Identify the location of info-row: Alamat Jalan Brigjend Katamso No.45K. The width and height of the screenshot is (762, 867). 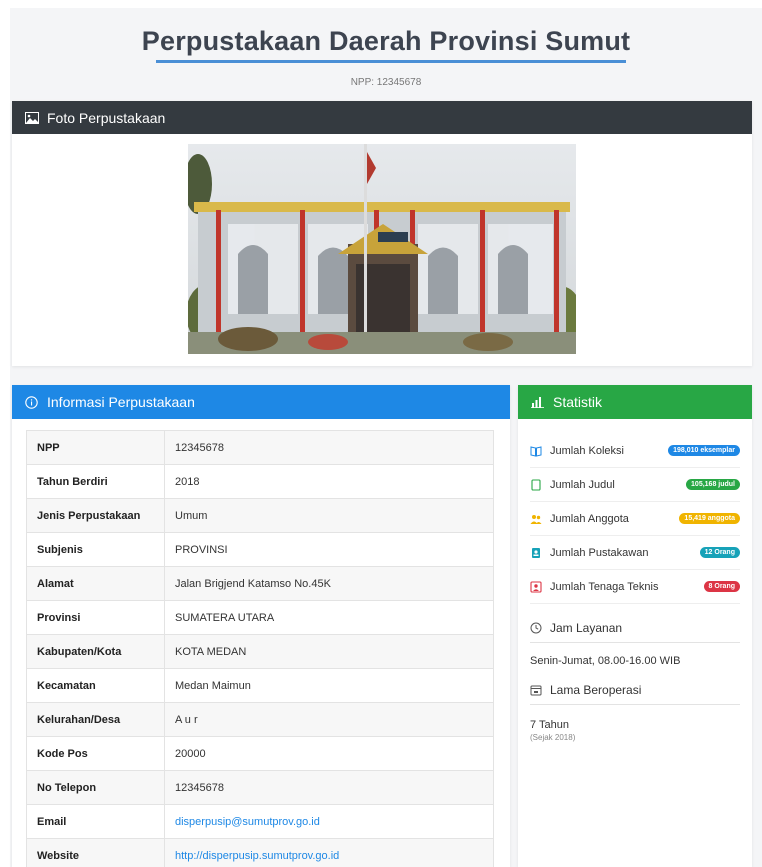
(260, 583).